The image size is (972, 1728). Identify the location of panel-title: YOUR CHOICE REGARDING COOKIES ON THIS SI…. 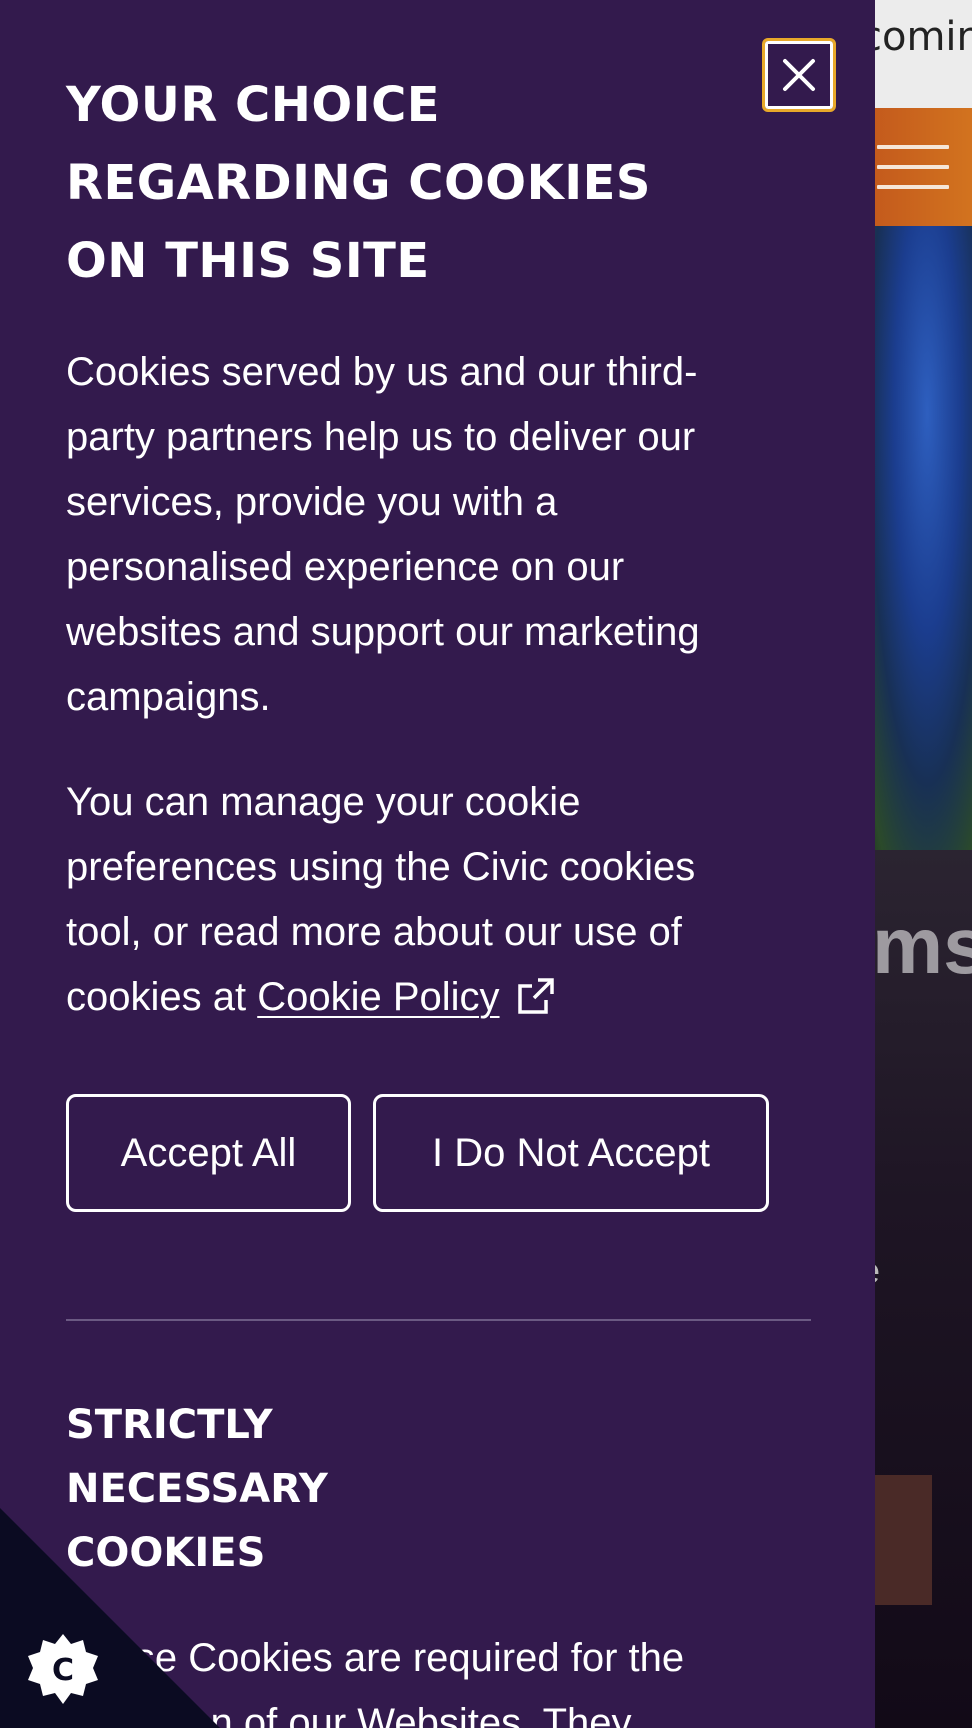
(358, 183).